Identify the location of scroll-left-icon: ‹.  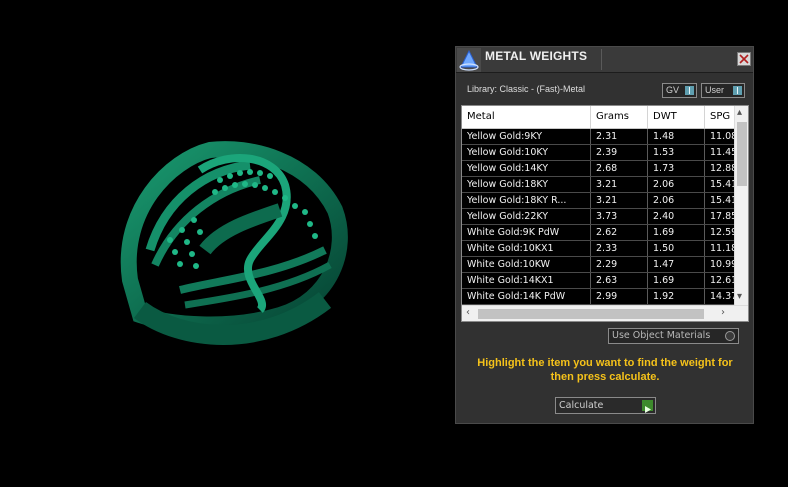
(468, 313).